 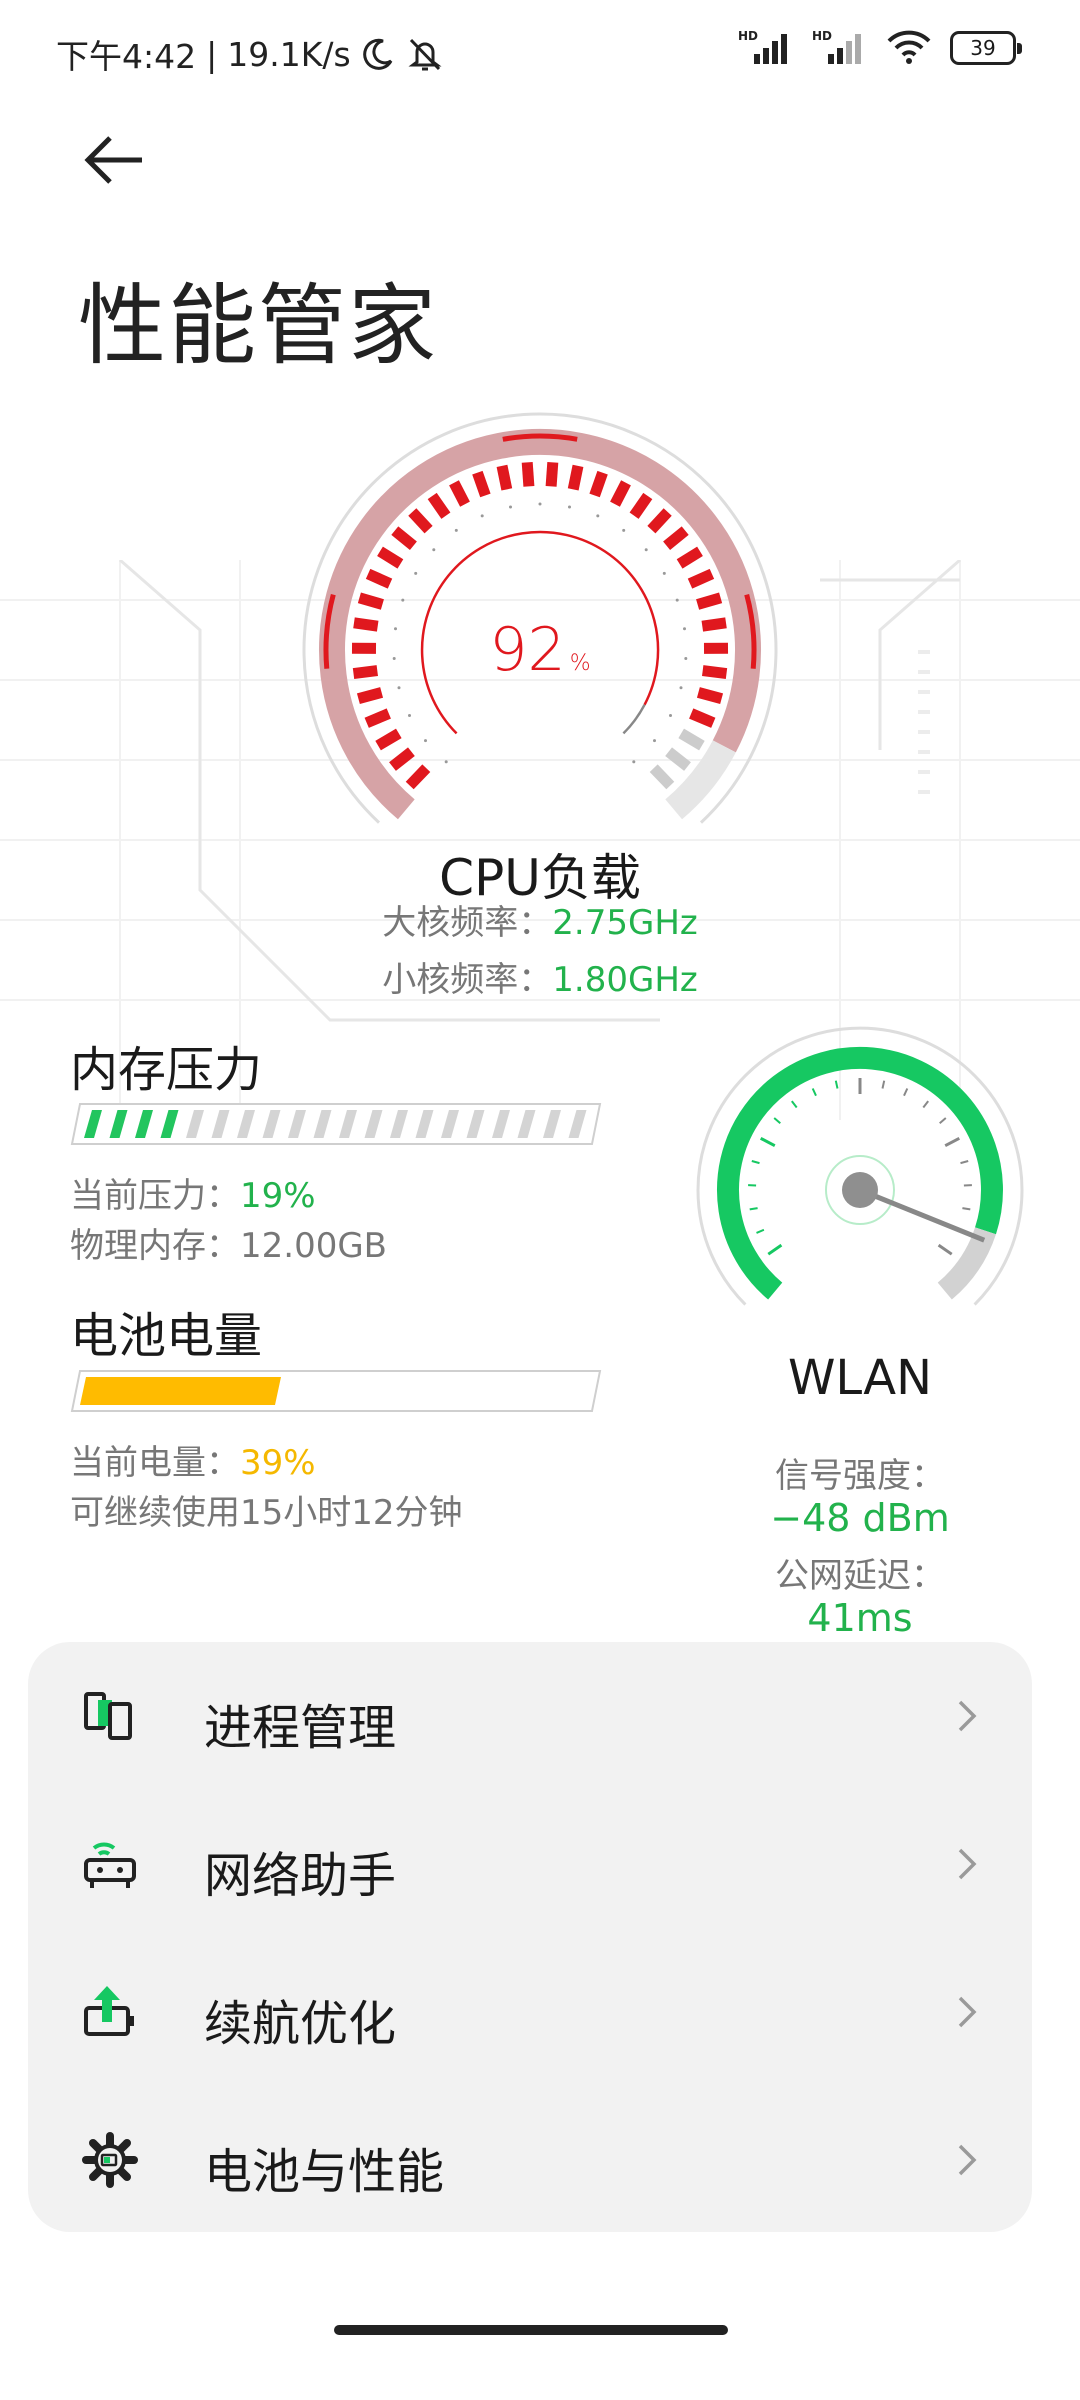 What do you see at coordinates (527, 650) in the screenshot?
I see `cpu-load-number: 92` at bounding box center [527, 650].